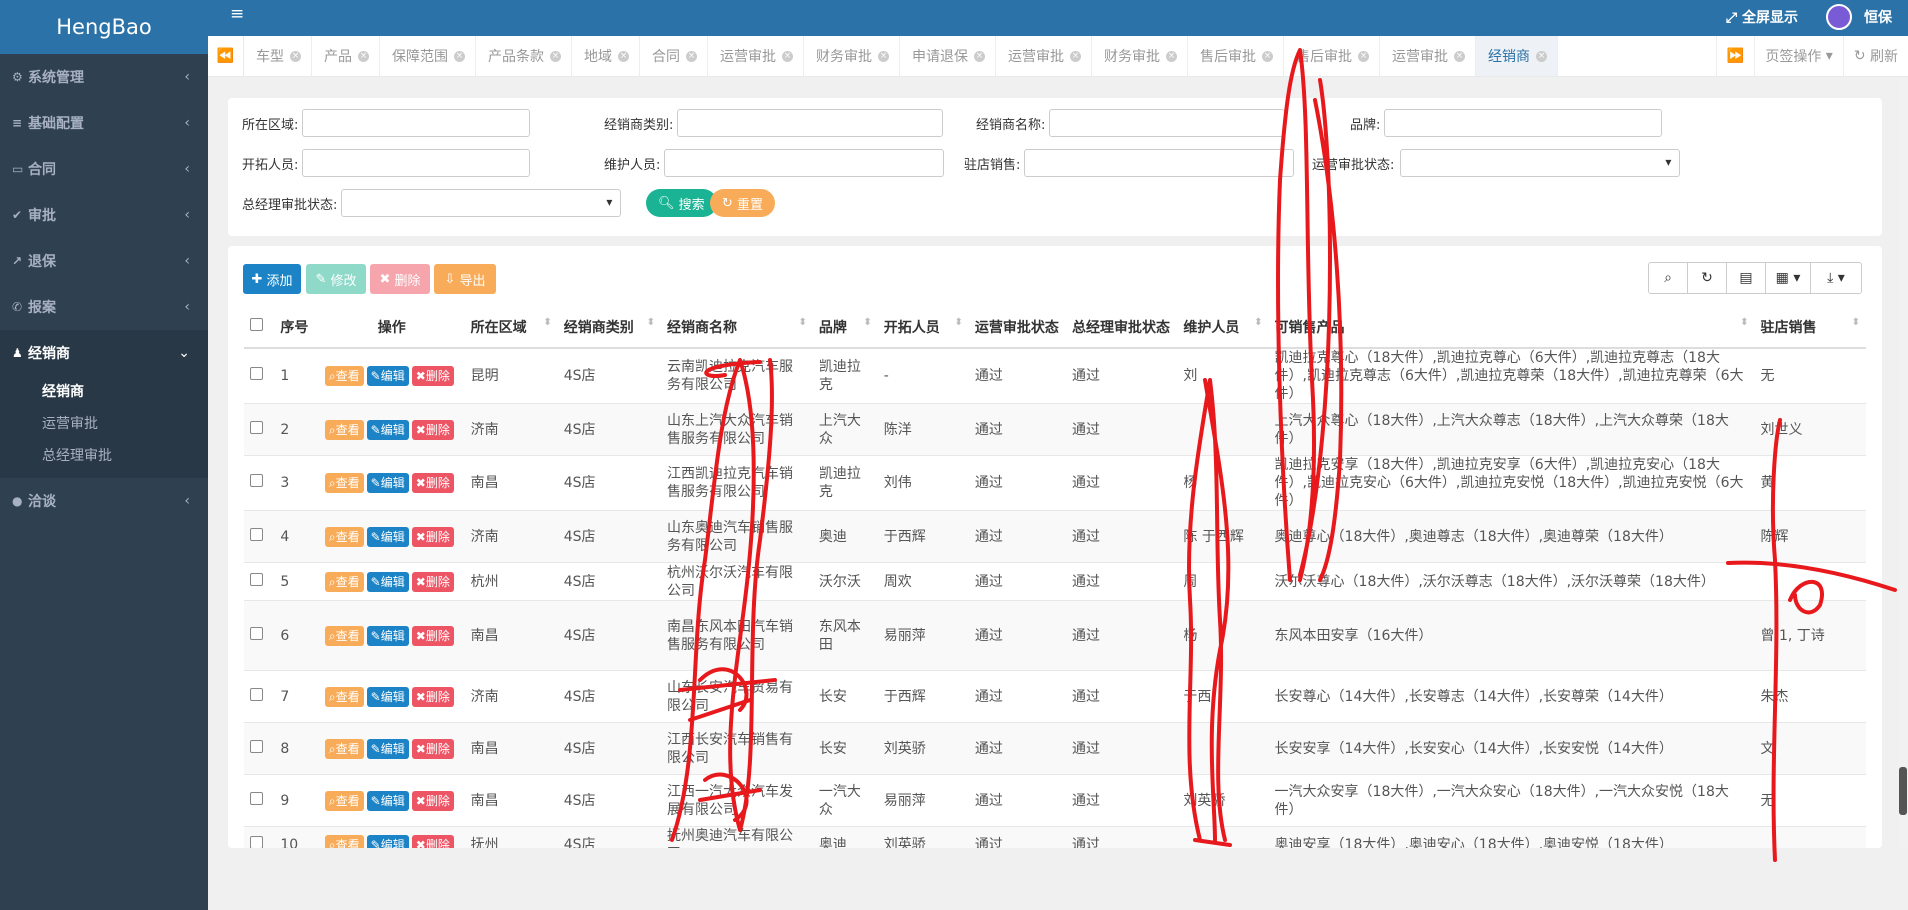 This screenshot has width=1908, height=910. Describe the element at coordinates (416, 163) in the screenshot. I see `developer-input` at that location.